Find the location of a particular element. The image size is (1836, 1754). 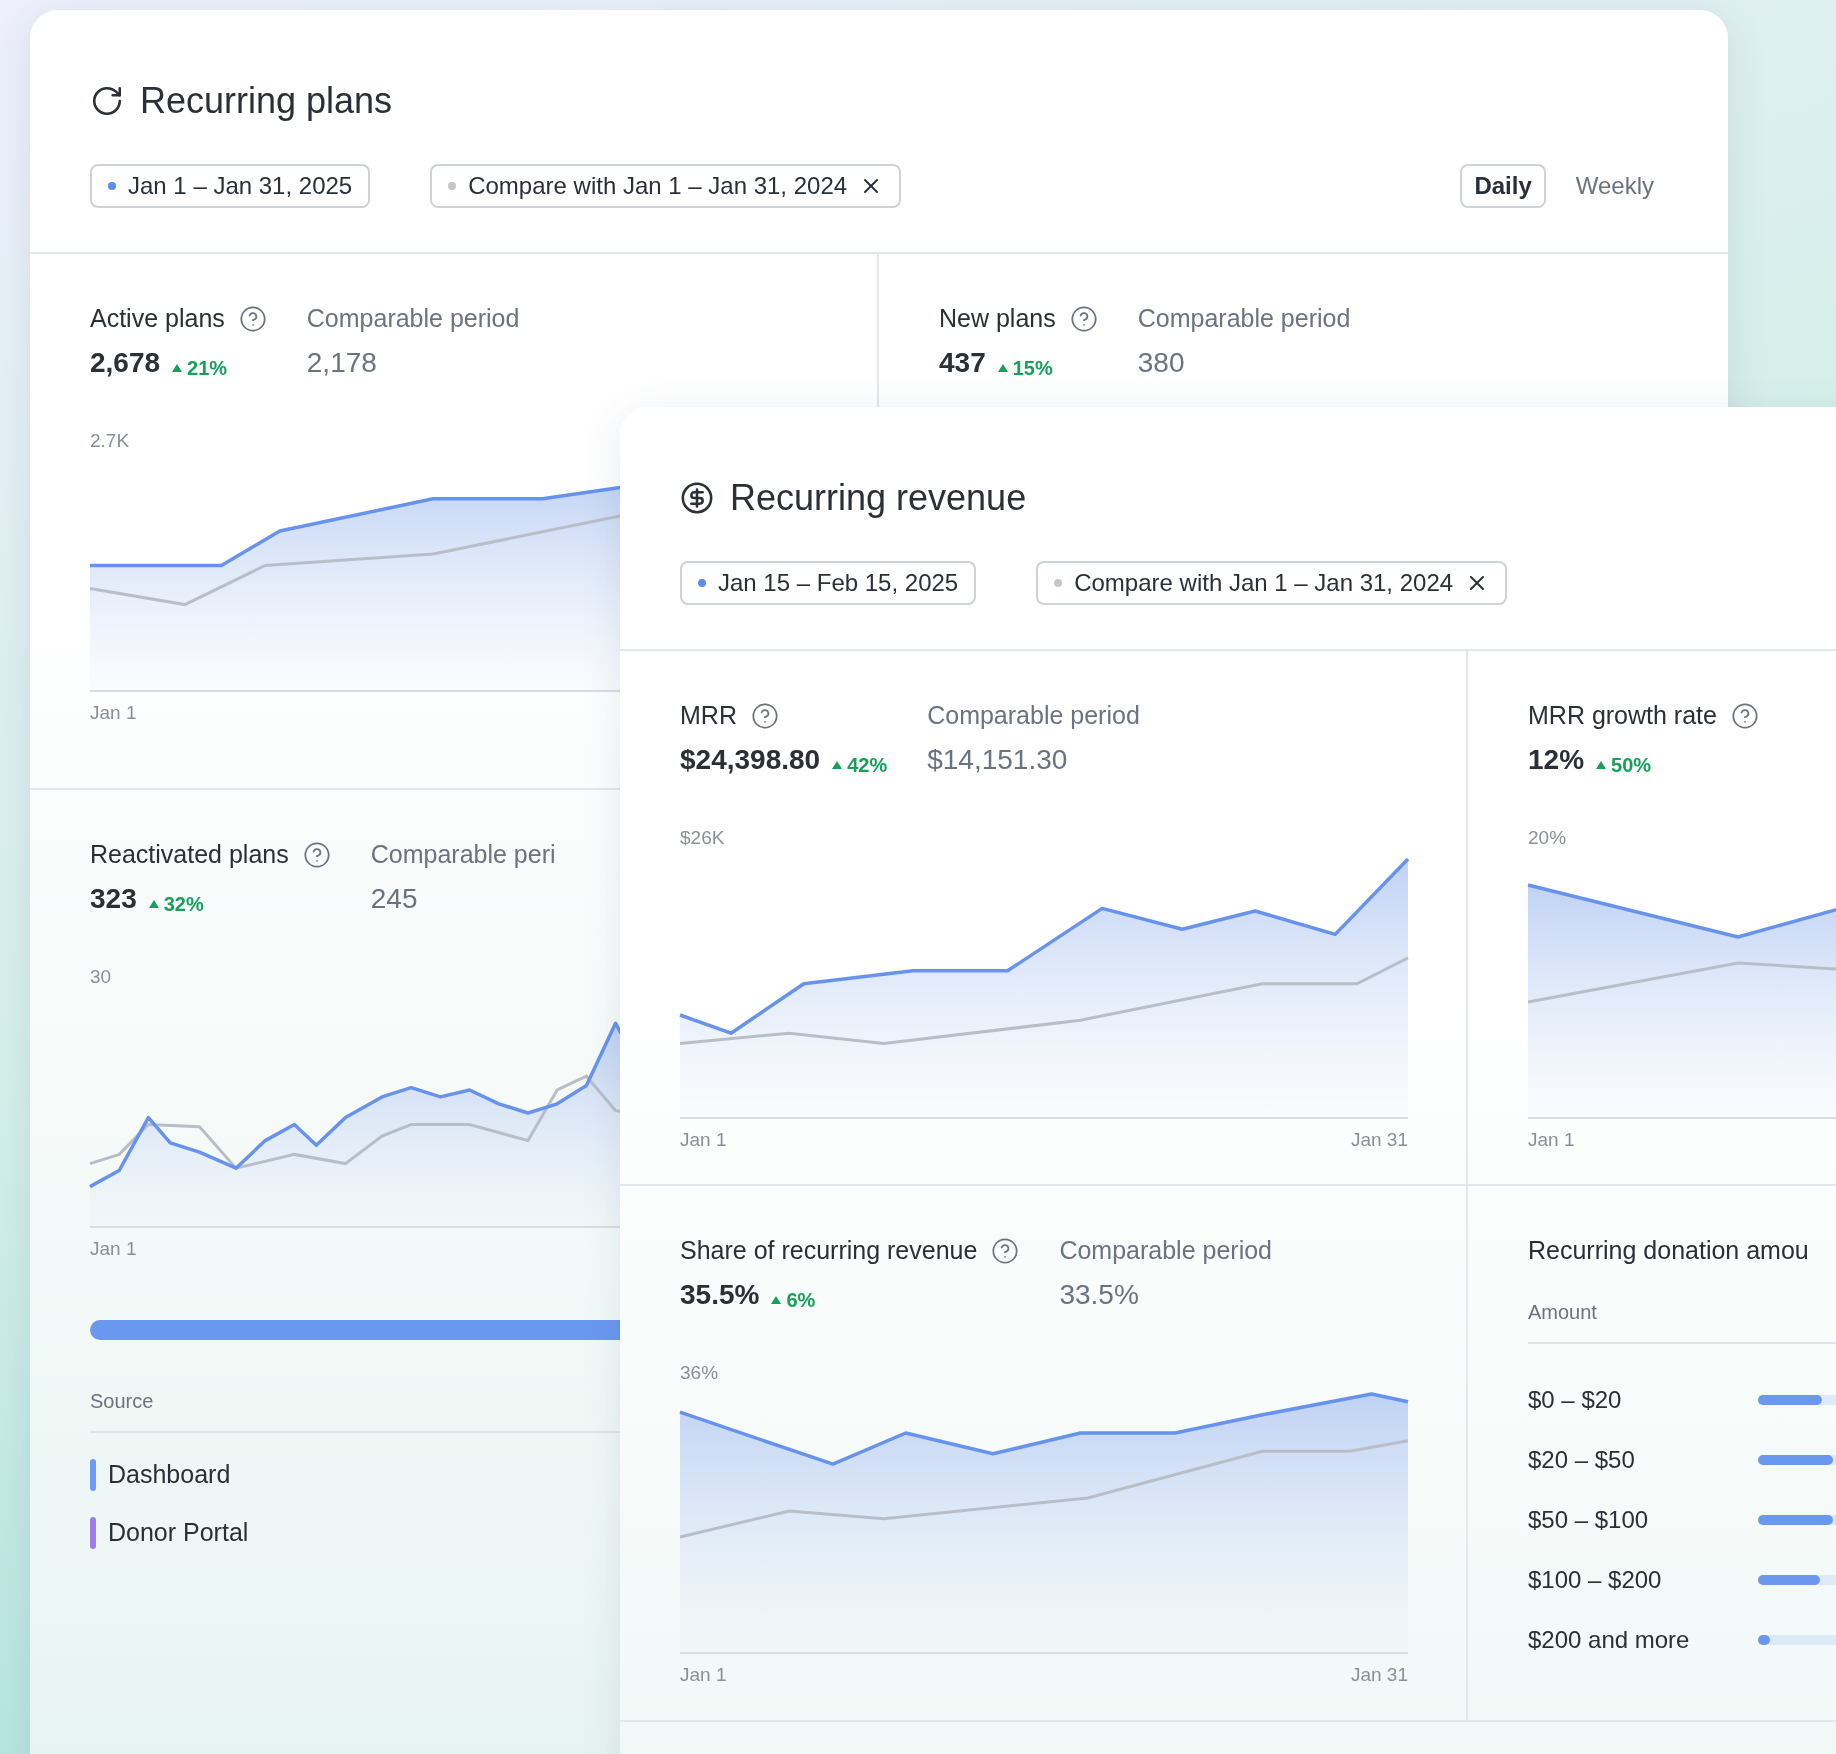

metric-label: MRR growth rate is located at coordinates (1622, 715).